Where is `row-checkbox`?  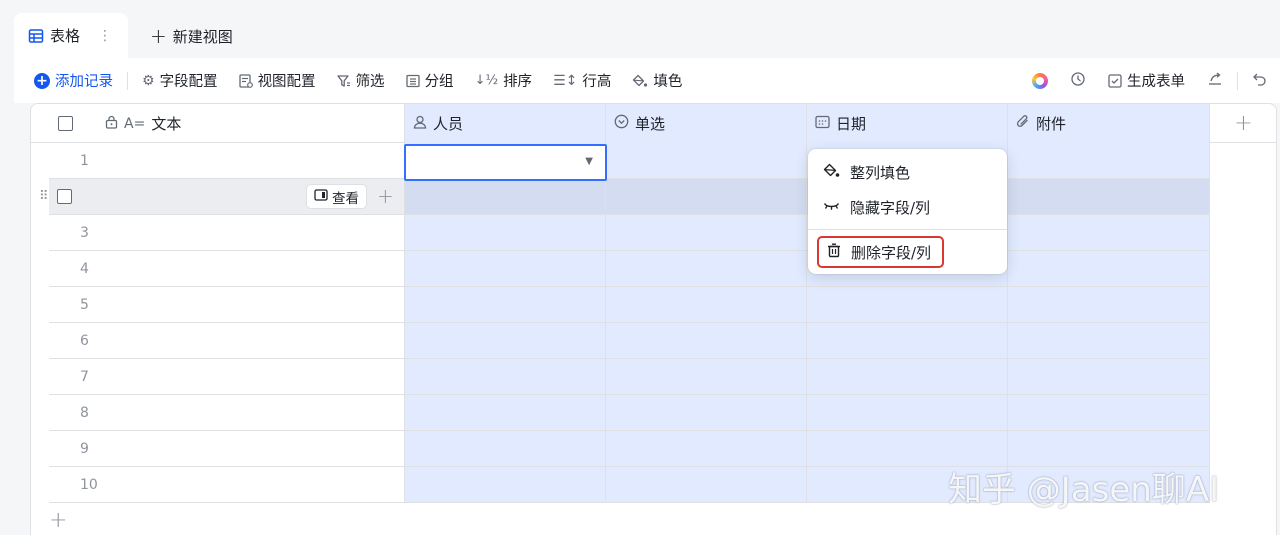 row-checkbox is located at coordinates (64, 196).